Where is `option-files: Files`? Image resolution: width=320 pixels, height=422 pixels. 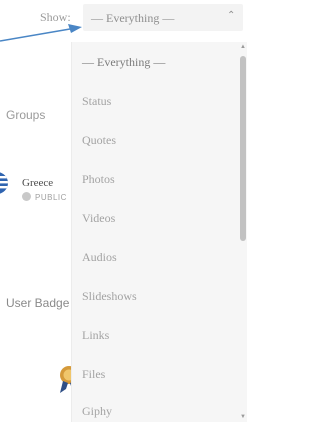 option-files: Files is located at coordinates (93, 374).